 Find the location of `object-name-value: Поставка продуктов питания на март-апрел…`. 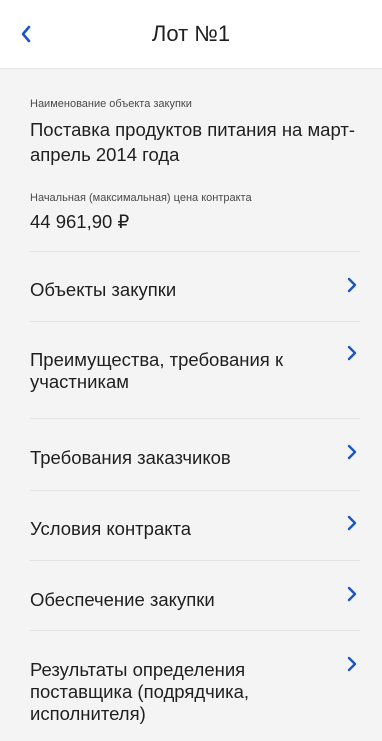

object-name-value: Поставка продуктов питания на март-апрел… is located at coordinates (192, 142).